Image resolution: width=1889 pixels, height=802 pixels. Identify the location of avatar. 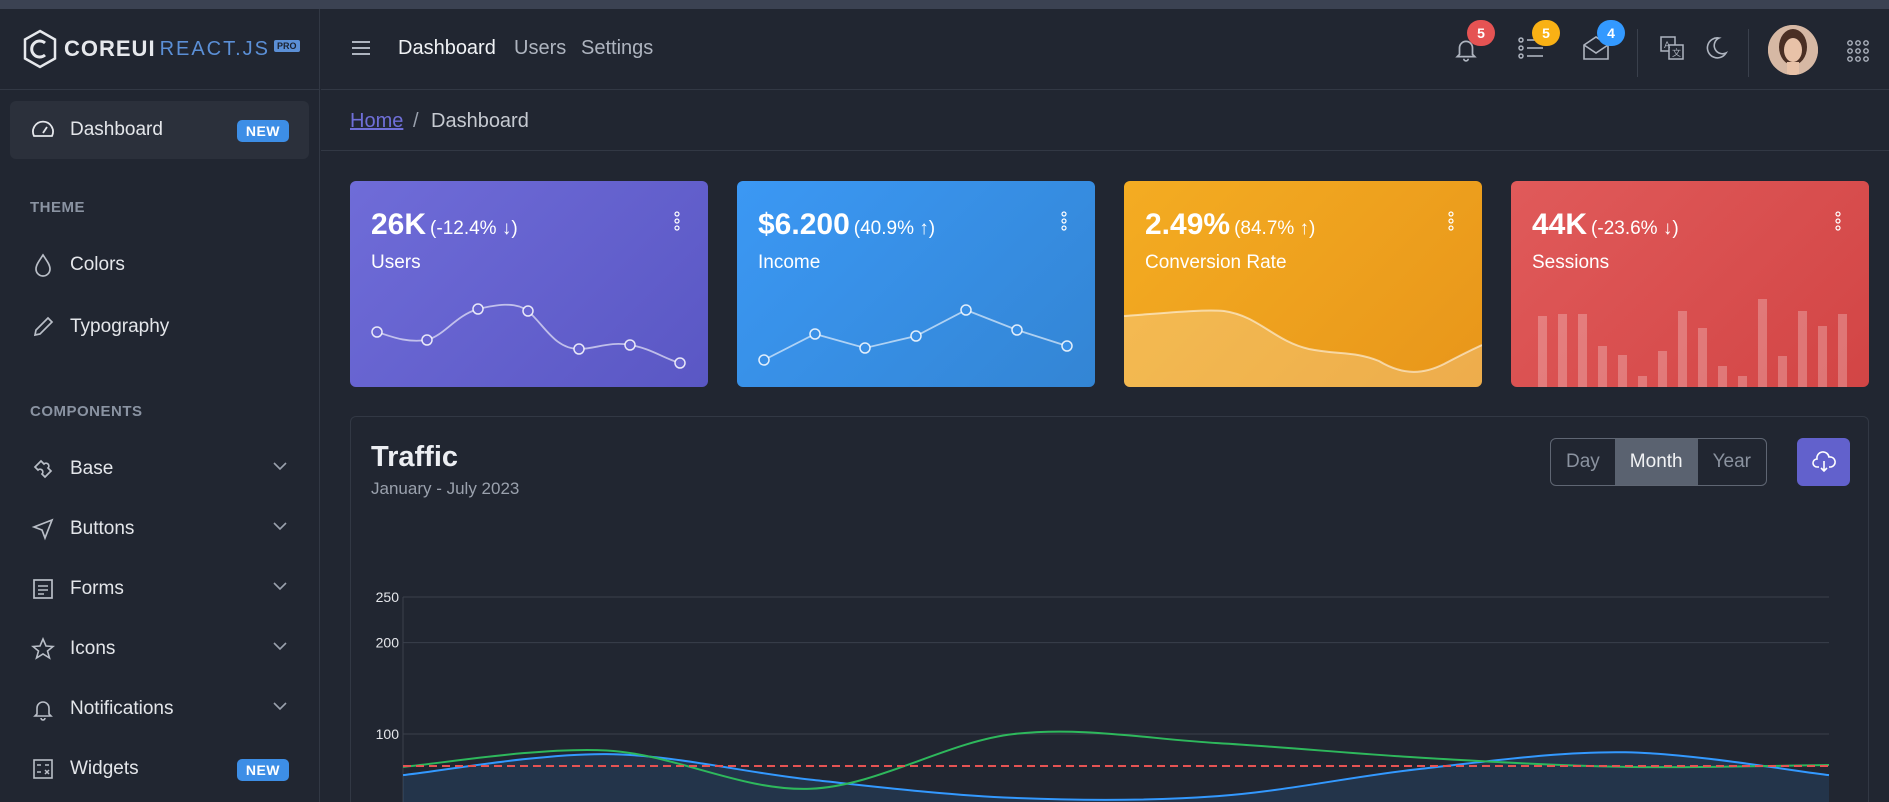
(1793, 50).